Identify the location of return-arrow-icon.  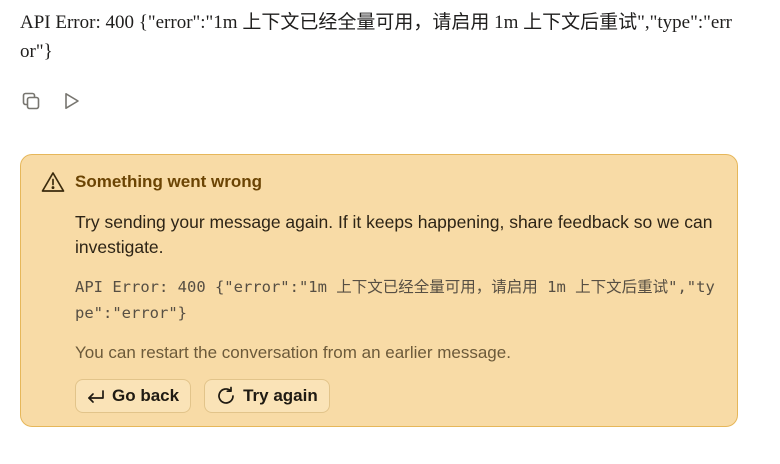
(96, 396).